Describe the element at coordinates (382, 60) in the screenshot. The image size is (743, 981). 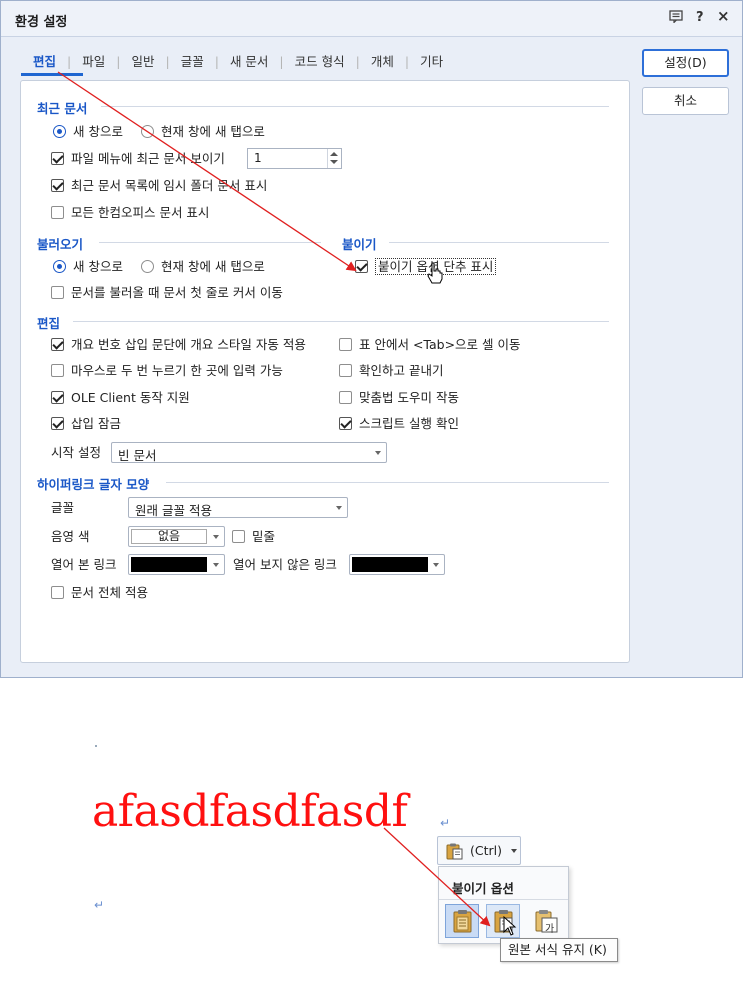
I see `tab-object: 개체` at that location.